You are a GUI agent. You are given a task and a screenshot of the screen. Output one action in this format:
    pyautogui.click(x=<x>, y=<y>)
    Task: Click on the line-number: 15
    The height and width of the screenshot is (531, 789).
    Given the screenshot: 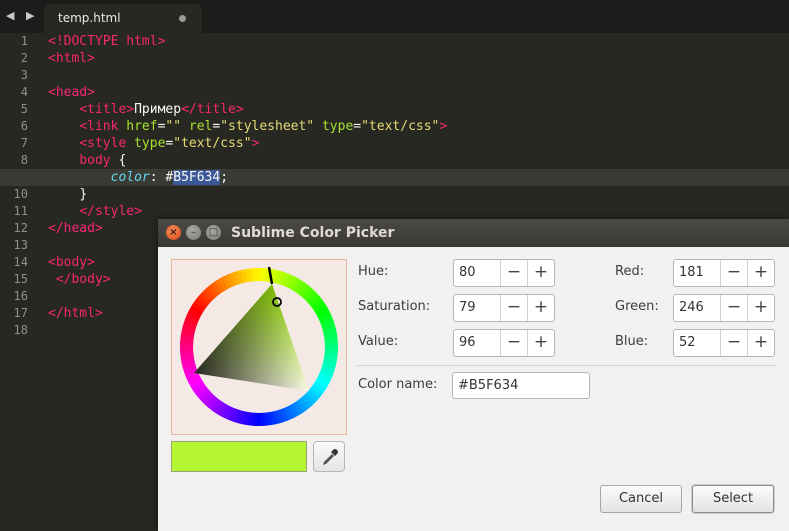 What is the action you would take?
    pyautogui.click(x=20, y=279)
    